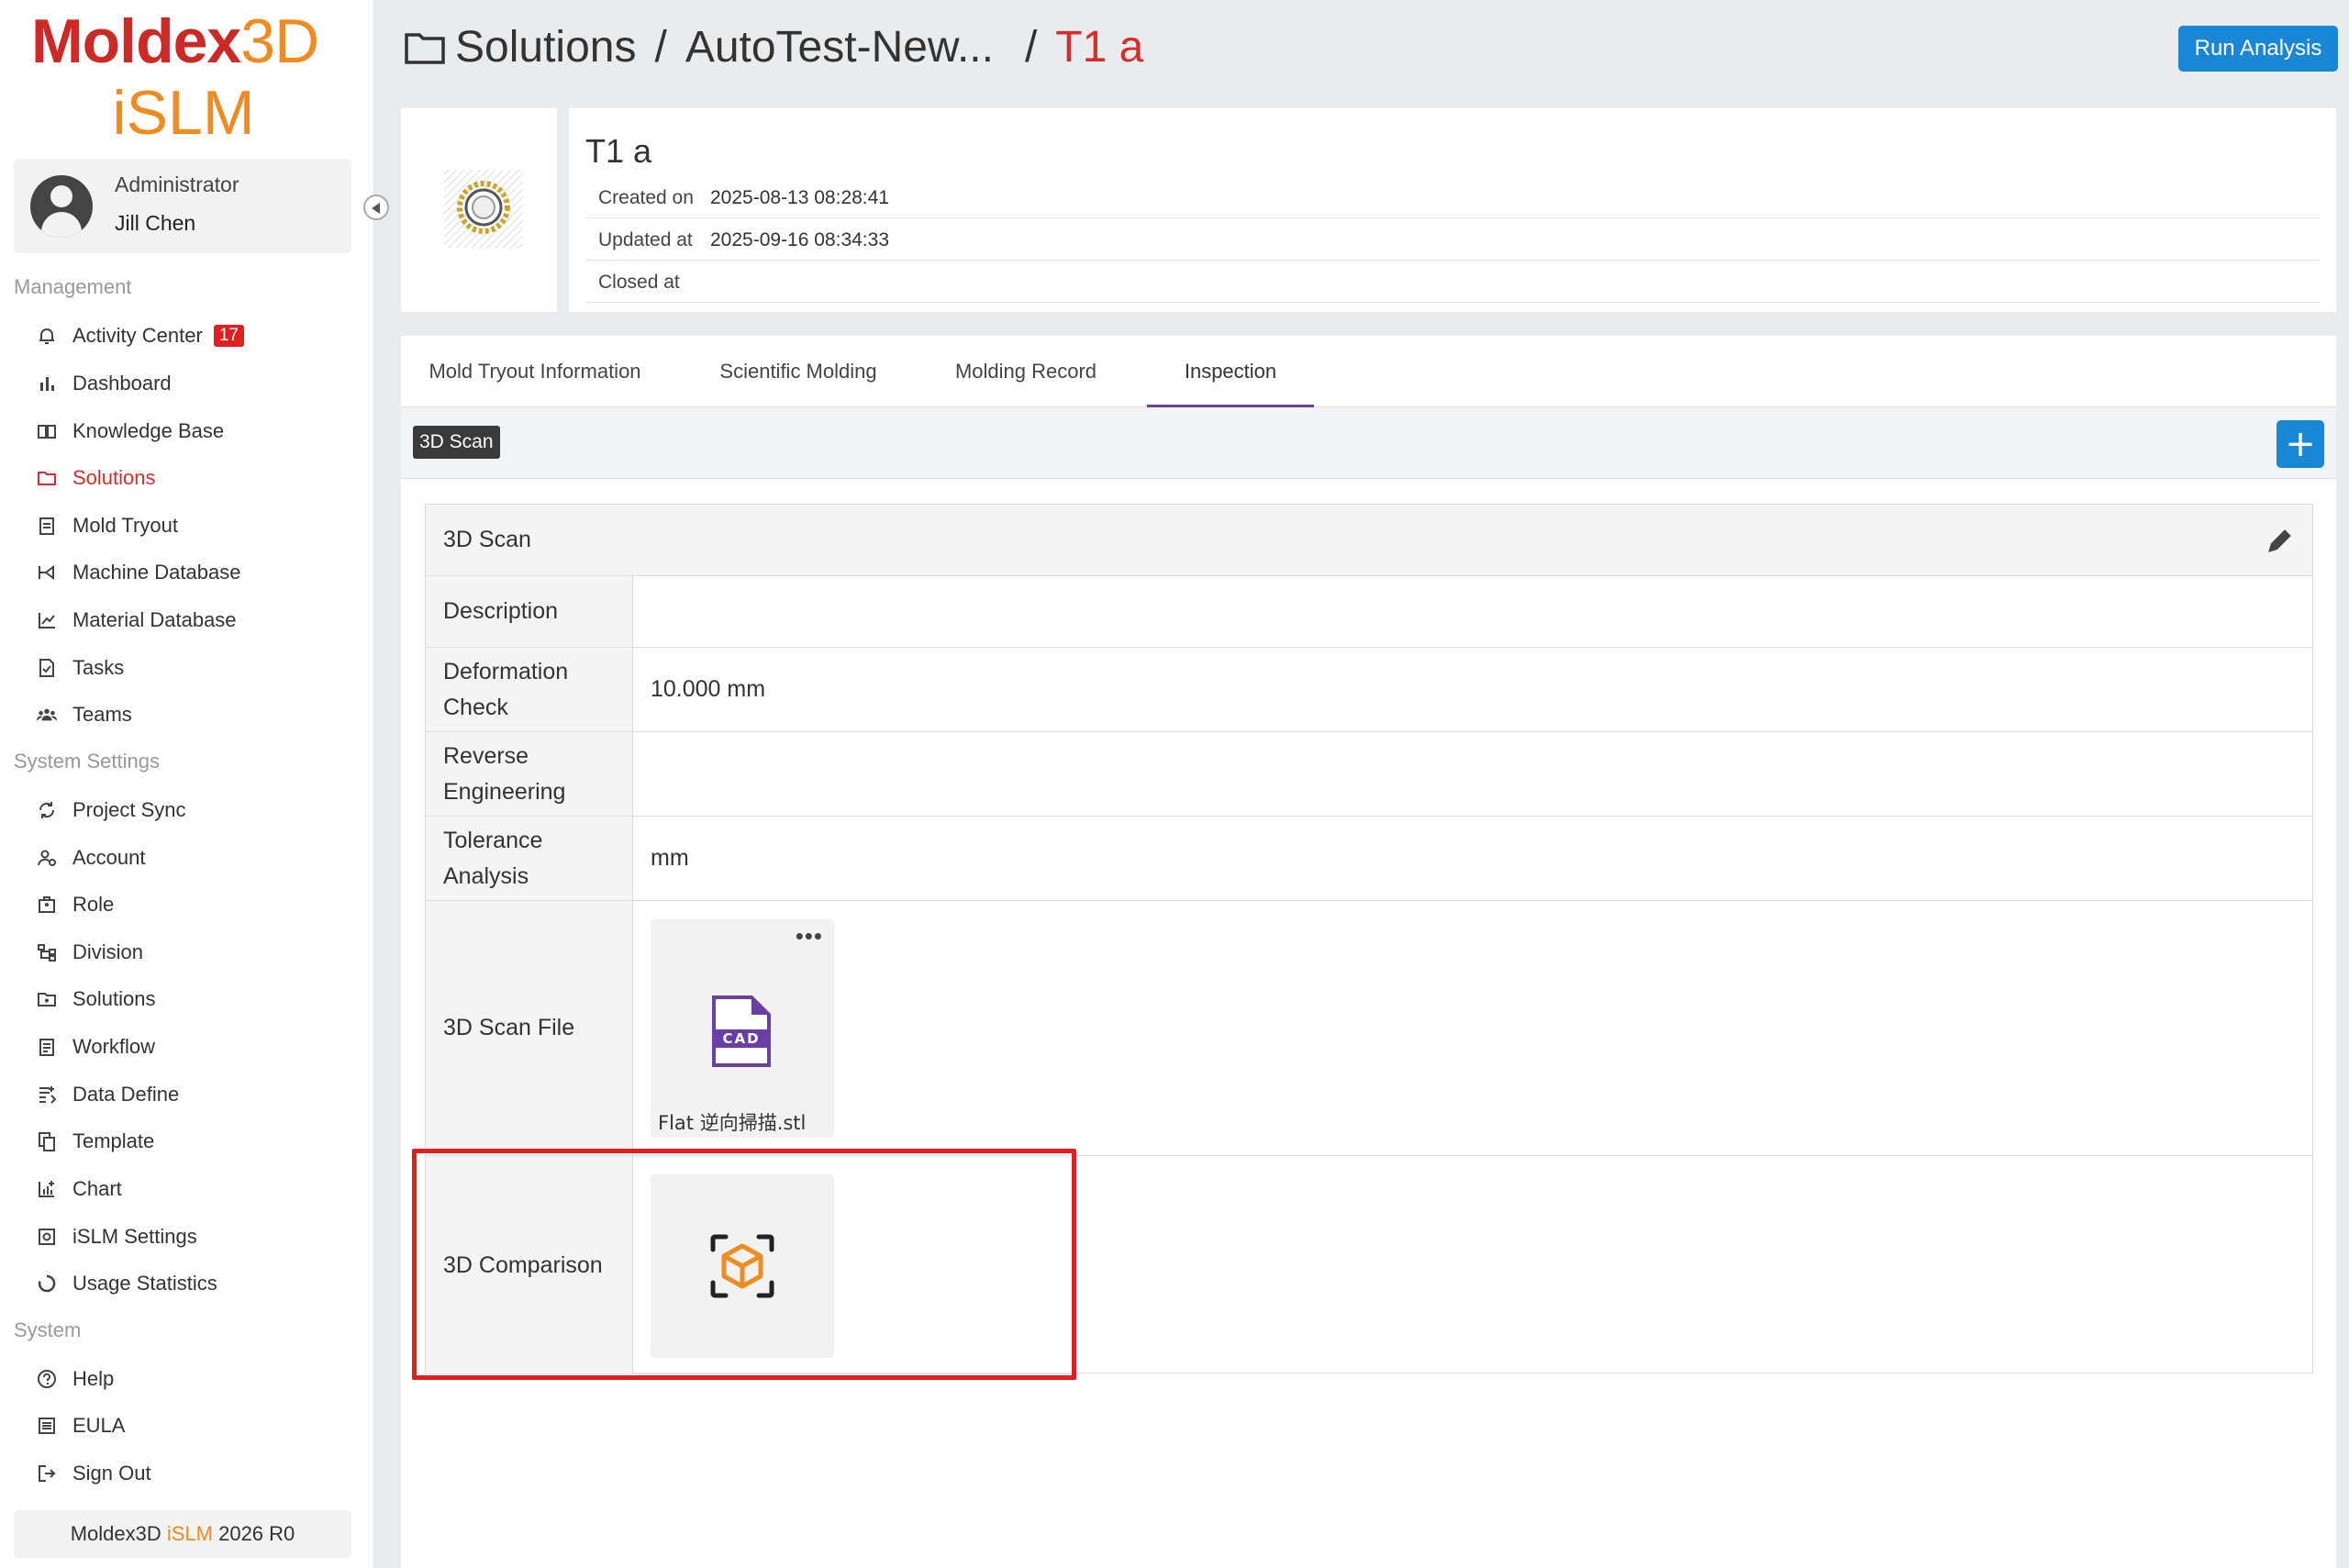  Describe the element at coordinates (529, 1028) in the screenshot. I see `row-label: 3D Scan File` at that location.